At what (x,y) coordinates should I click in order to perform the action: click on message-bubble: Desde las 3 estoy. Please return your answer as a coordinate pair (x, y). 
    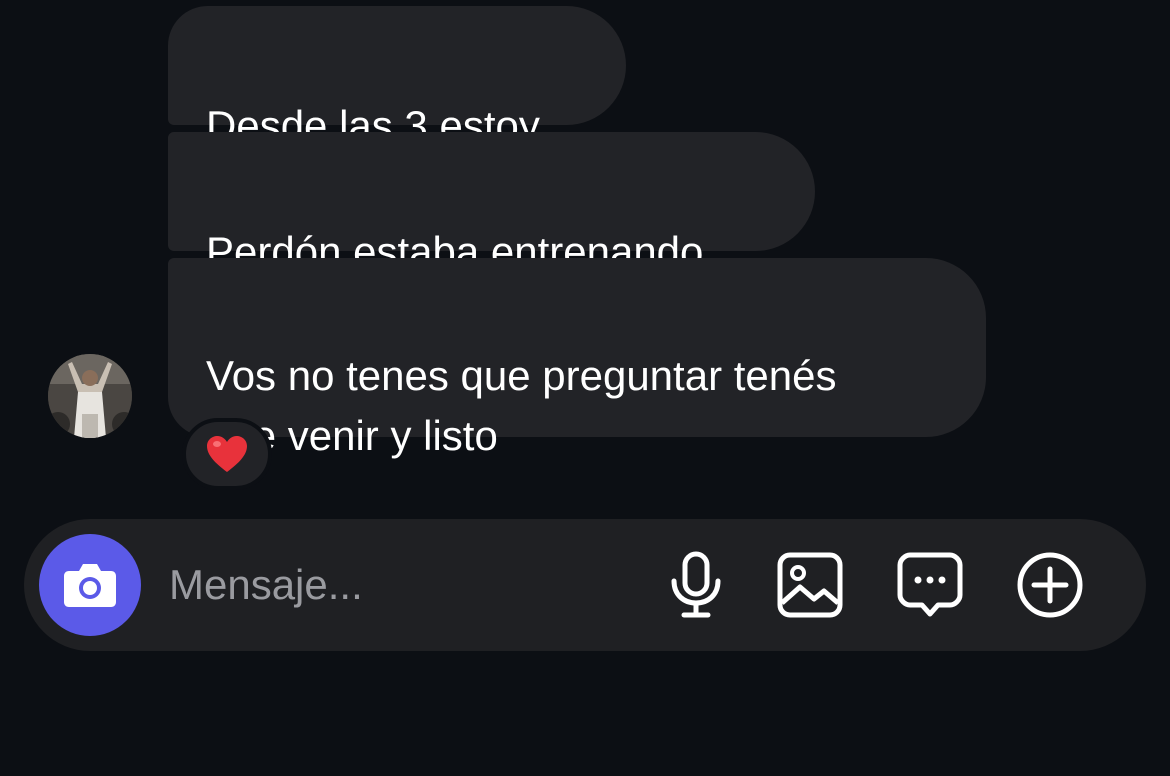
    Looking at the image, I should click on (397, 77).